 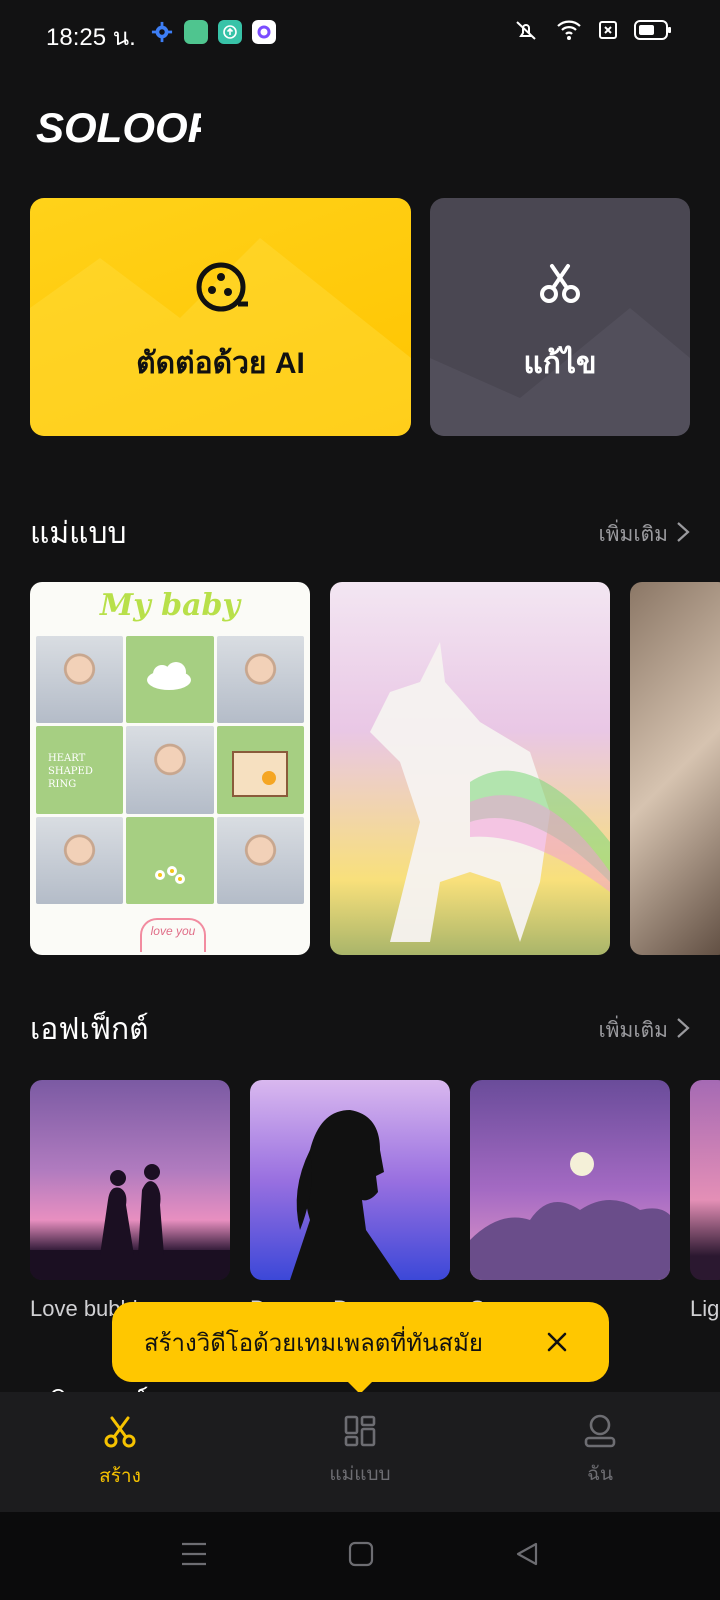 What do you see at coordinates (170, 860) in the screenshot?
I see `collage-flower-tile` at bounding box center [170, 860].